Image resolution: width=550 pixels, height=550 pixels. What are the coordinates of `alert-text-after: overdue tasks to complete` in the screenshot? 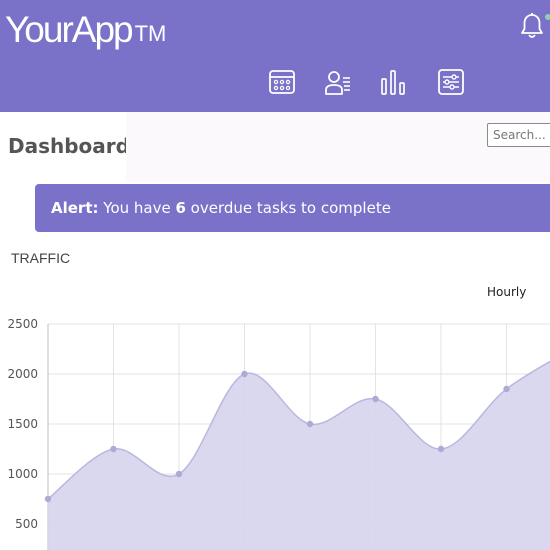 It's located at (288, 208).